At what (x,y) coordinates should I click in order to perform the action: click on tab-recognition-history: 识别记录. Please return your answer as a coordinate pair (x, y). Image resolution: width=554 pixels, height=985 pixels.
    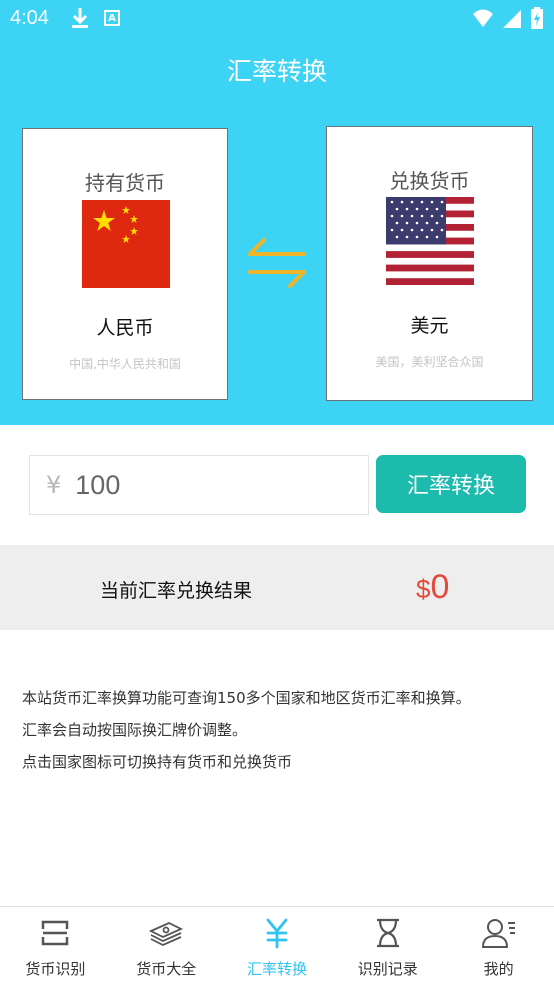
    Looking at the image, I should click on (387, 946).